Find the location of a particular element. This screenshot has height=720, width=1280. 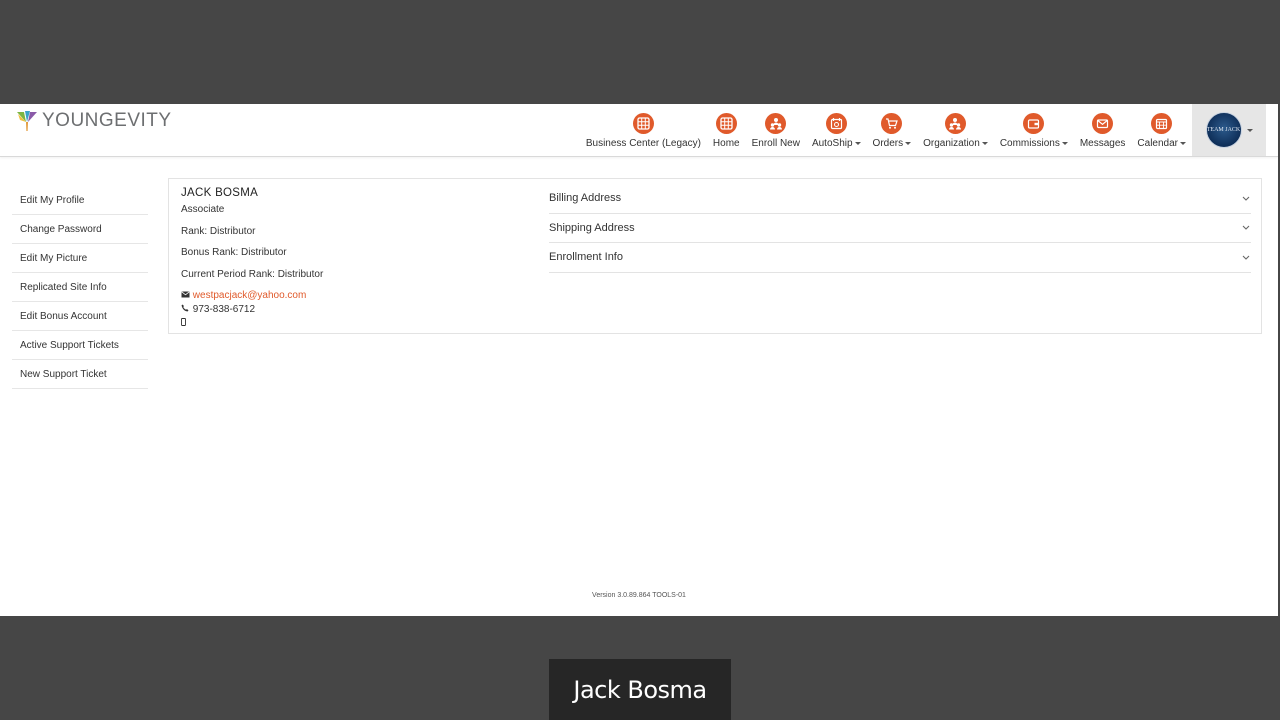

profile-mobile-row is located at coordinates (185, 323).